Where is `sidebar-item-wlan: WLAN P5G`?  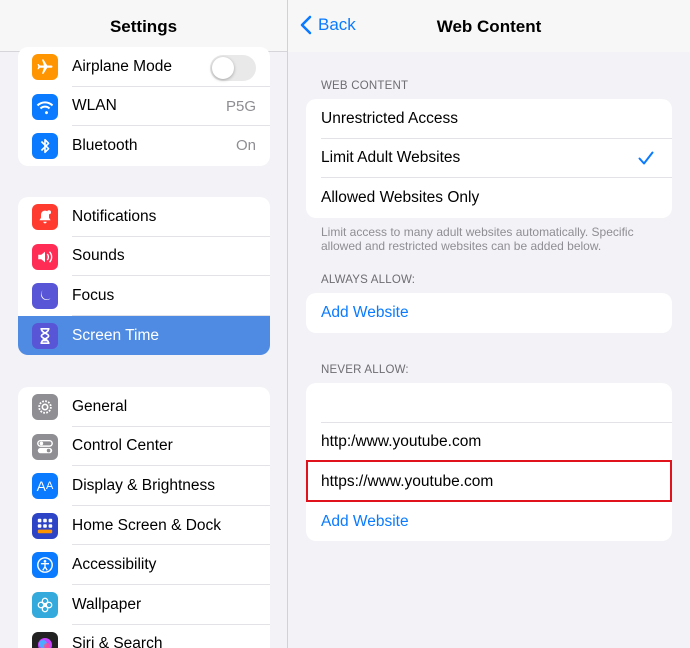
sidebar-item-wlan: WLAN P5G is located at coordinates (144, 107).